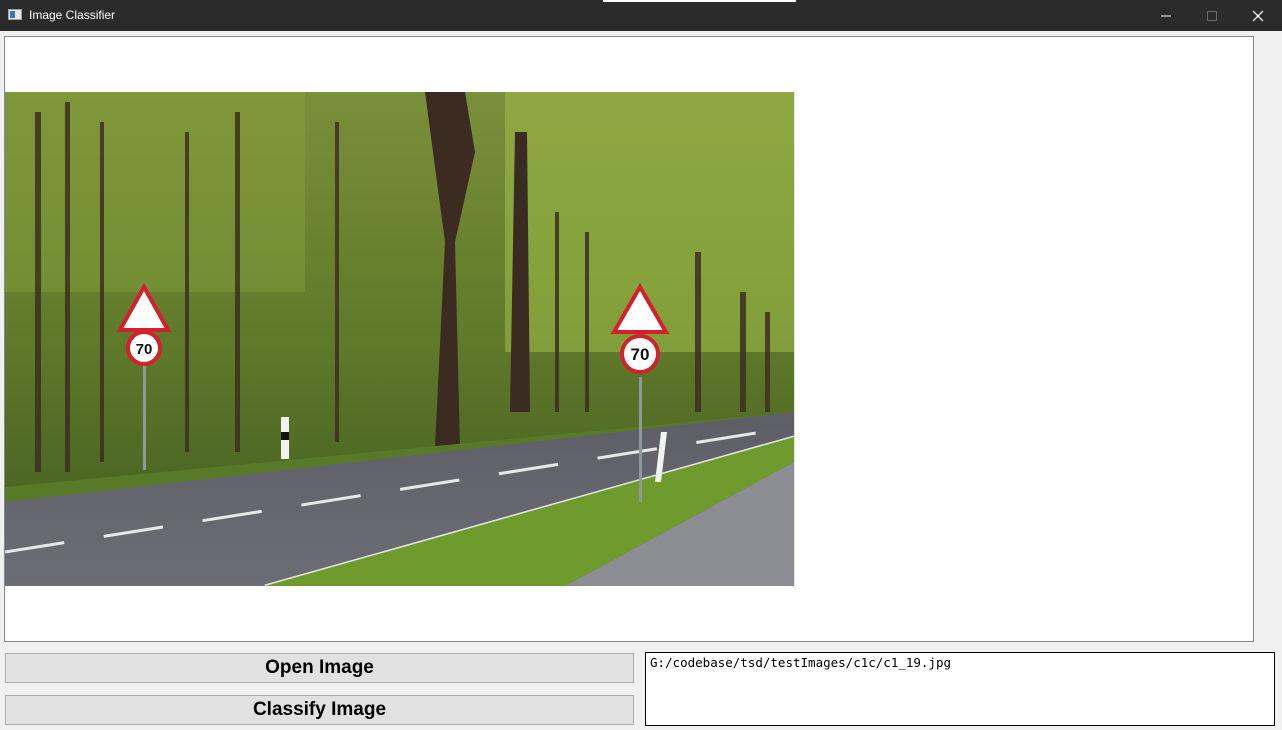 This screenshot has height=730, width=1282. What do you see at coordinates (960, 689) in the screenshot?
I see `file-path-output: G:/codebase/tsd/testImages/c1c/c1_19.jpg` at bounding box center [960, 689].